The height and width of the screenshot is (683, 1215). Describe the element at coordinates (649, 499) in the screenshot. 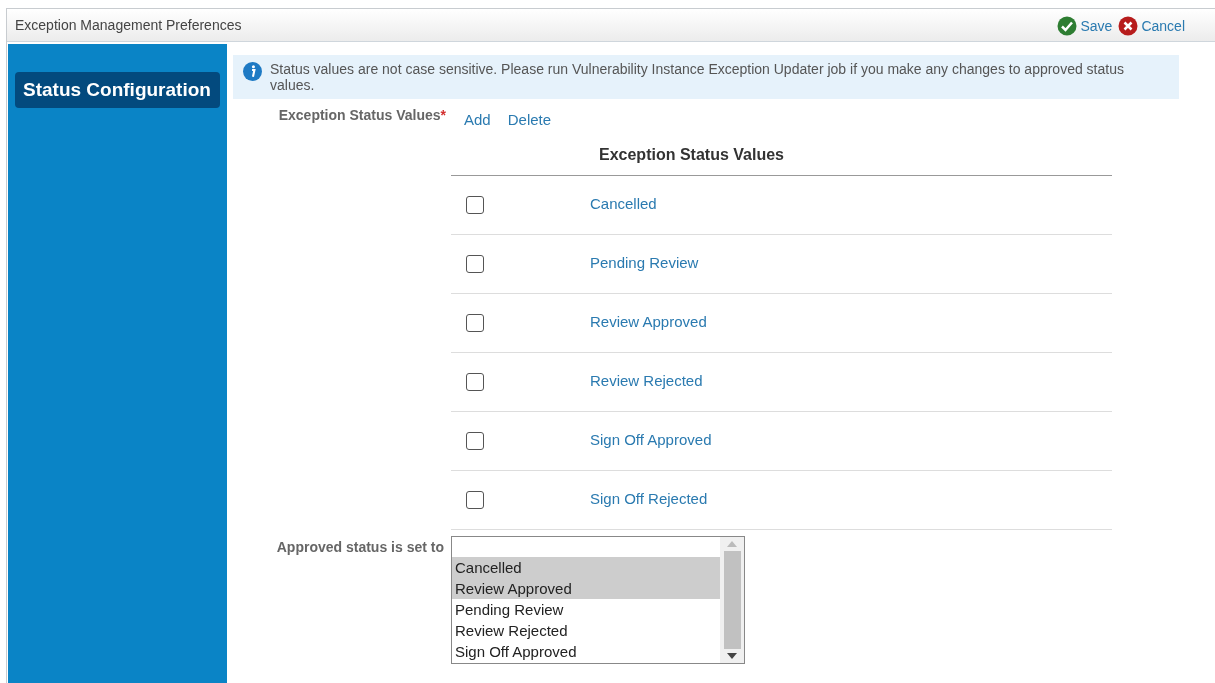

I see `status-value-link: Sign Off Rejected` at that location.